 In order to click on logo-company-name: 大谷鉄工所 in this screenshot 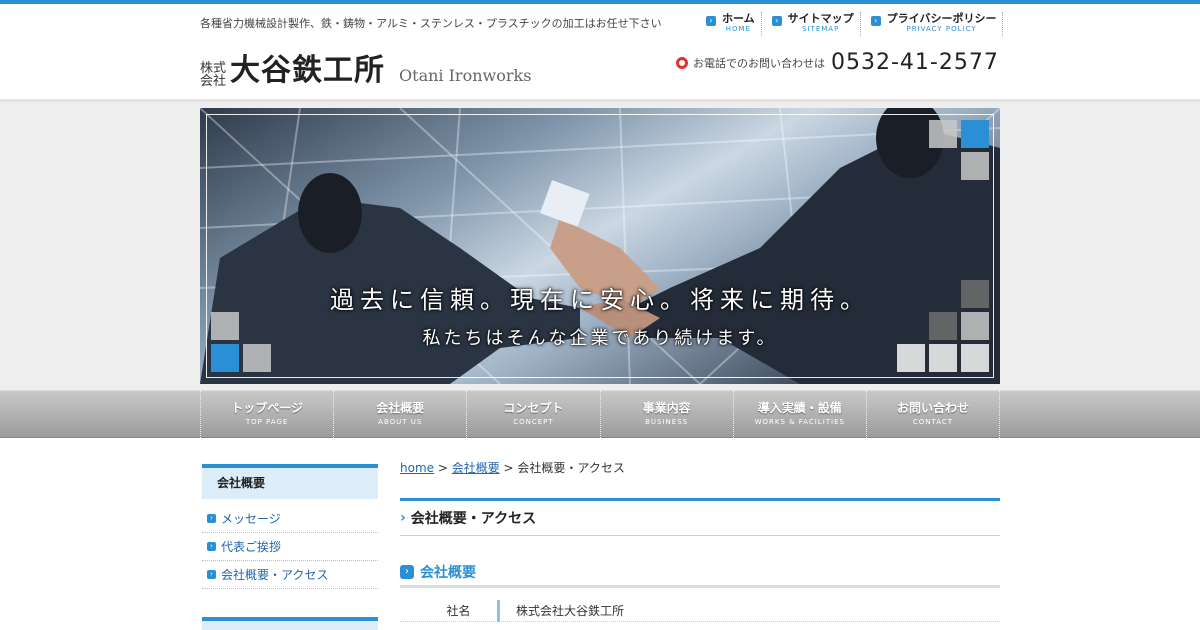, I will do `click(308, 70)`.